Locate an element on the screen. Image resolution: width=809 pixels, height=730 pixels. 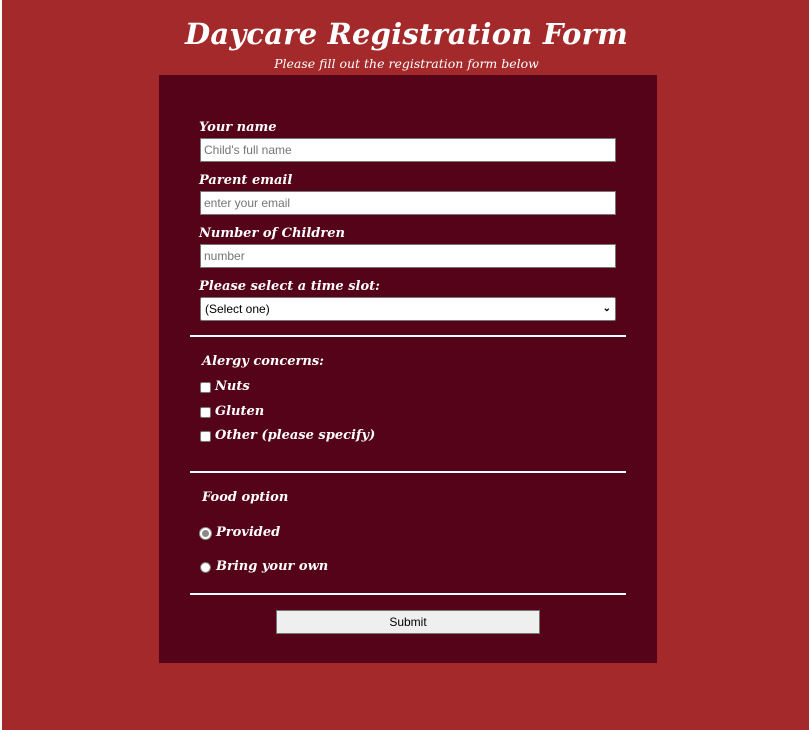
nuts-checkbox is located at coordinates (205, 387).